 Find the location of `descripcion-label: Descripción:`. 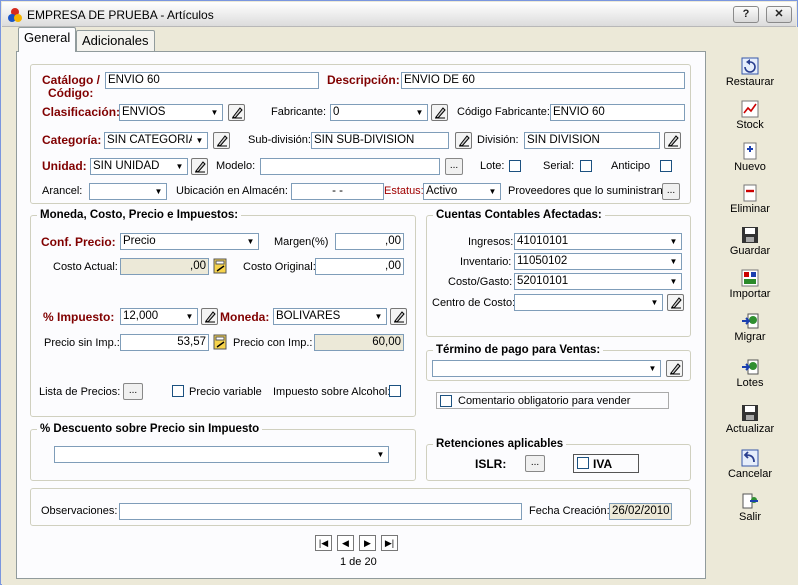

descripcion-label: Descripción: is located at coordinates (363, 80).